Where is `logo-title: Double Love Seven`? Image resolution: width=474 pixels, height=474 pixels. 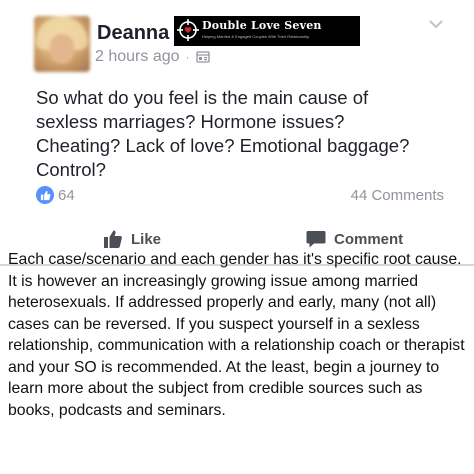 logo-title: Double Love Seven is located at coordinates (262, 25).